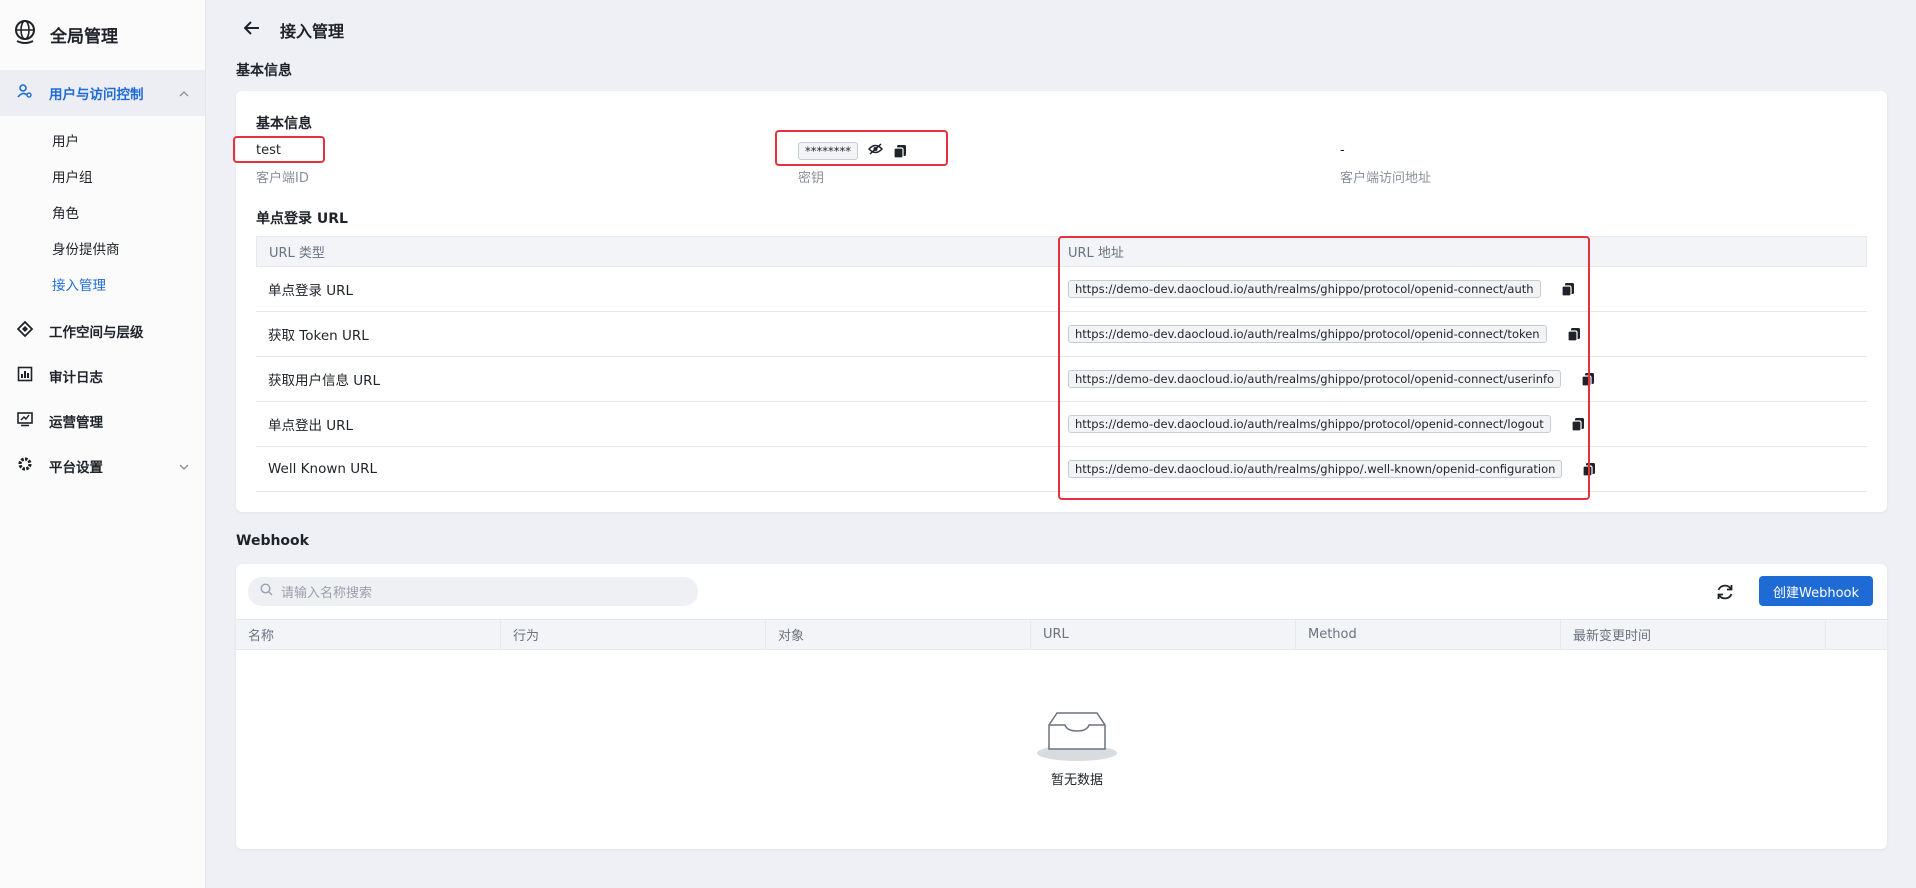 Image resolution: width=1916 pixels, height=888 pixels. What do you see at coordinates (102, 176) in the screenshot?
I see `sidebar-subitem-groups: 用户组` at bounding box center [102, 176].